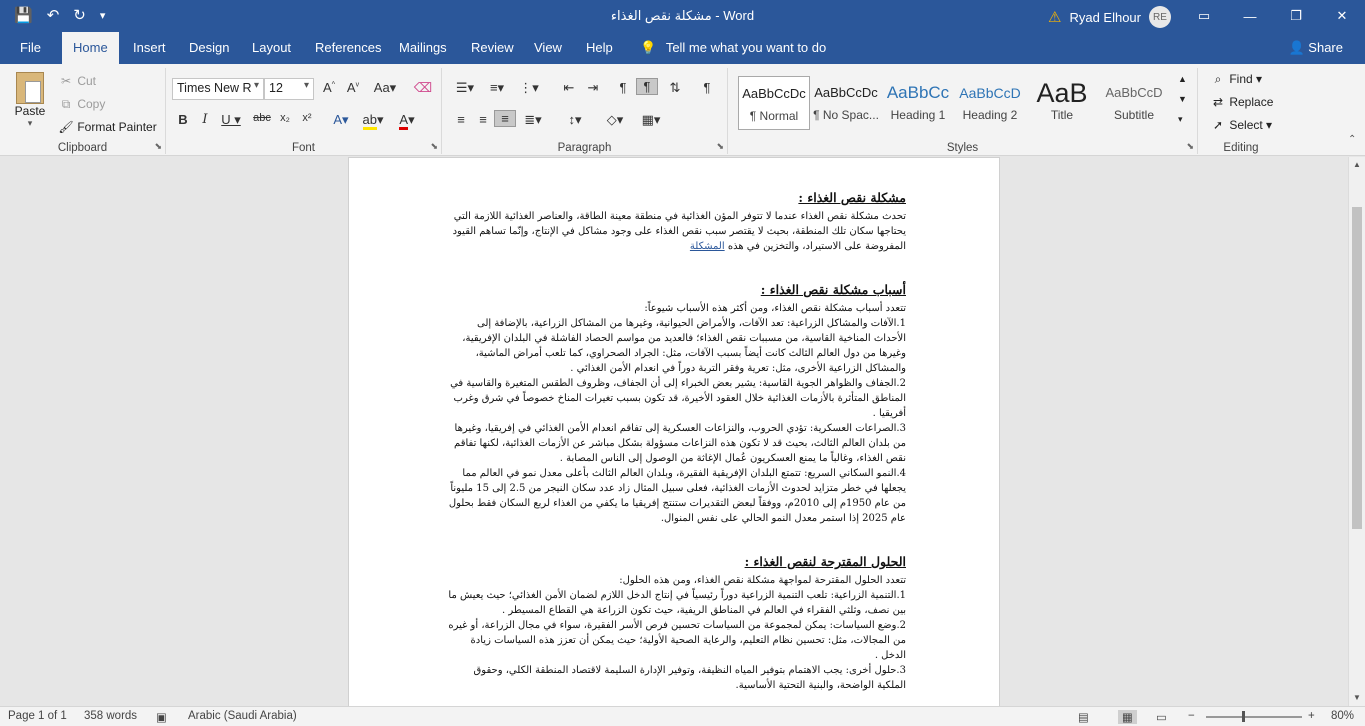 Image resolution: width=1365 pixels, height=726 pixels. Describe the element at coordinates (341, 120) in the screenshot. I see `text-effects-icon: A▾` at that location.